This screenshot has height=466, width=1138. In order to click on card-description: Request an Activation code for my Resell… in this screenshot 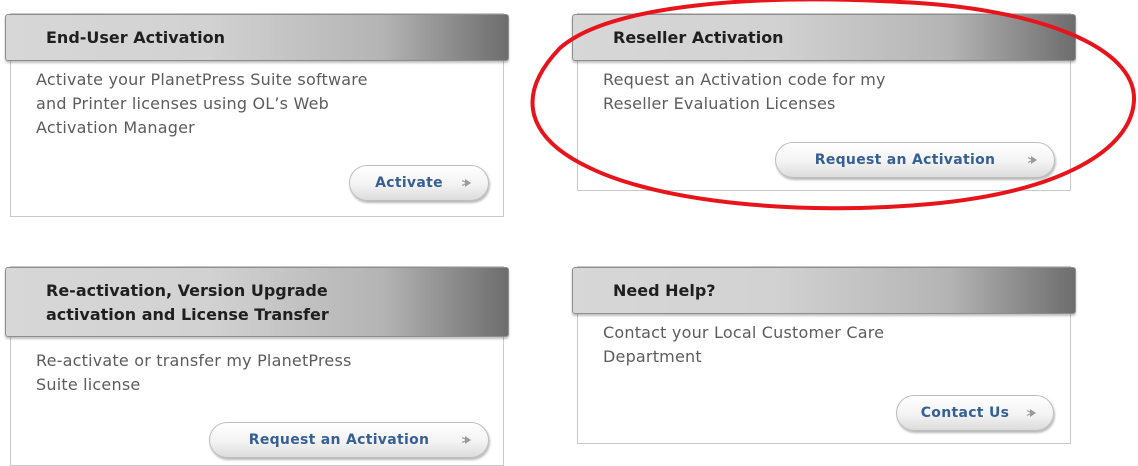, I will do `click(744, 91)`.